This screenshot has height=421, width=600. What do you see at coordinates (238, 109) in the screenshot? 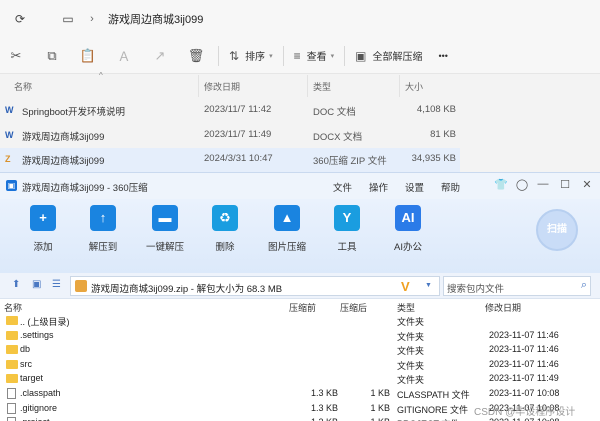
I see `file-date: 2023/11/7 11:42` at bounding box center [238, 109].